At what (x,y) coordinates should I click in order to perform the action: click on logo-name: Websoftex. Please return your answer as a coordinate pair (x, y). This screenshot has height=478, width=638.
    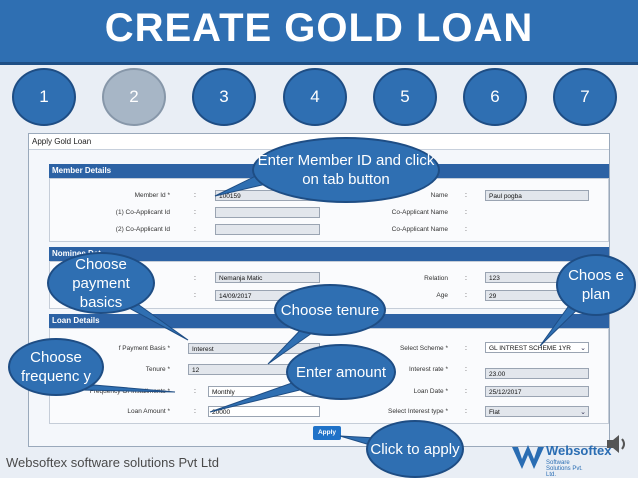
    Looking at the image, I should click on (579, 450).